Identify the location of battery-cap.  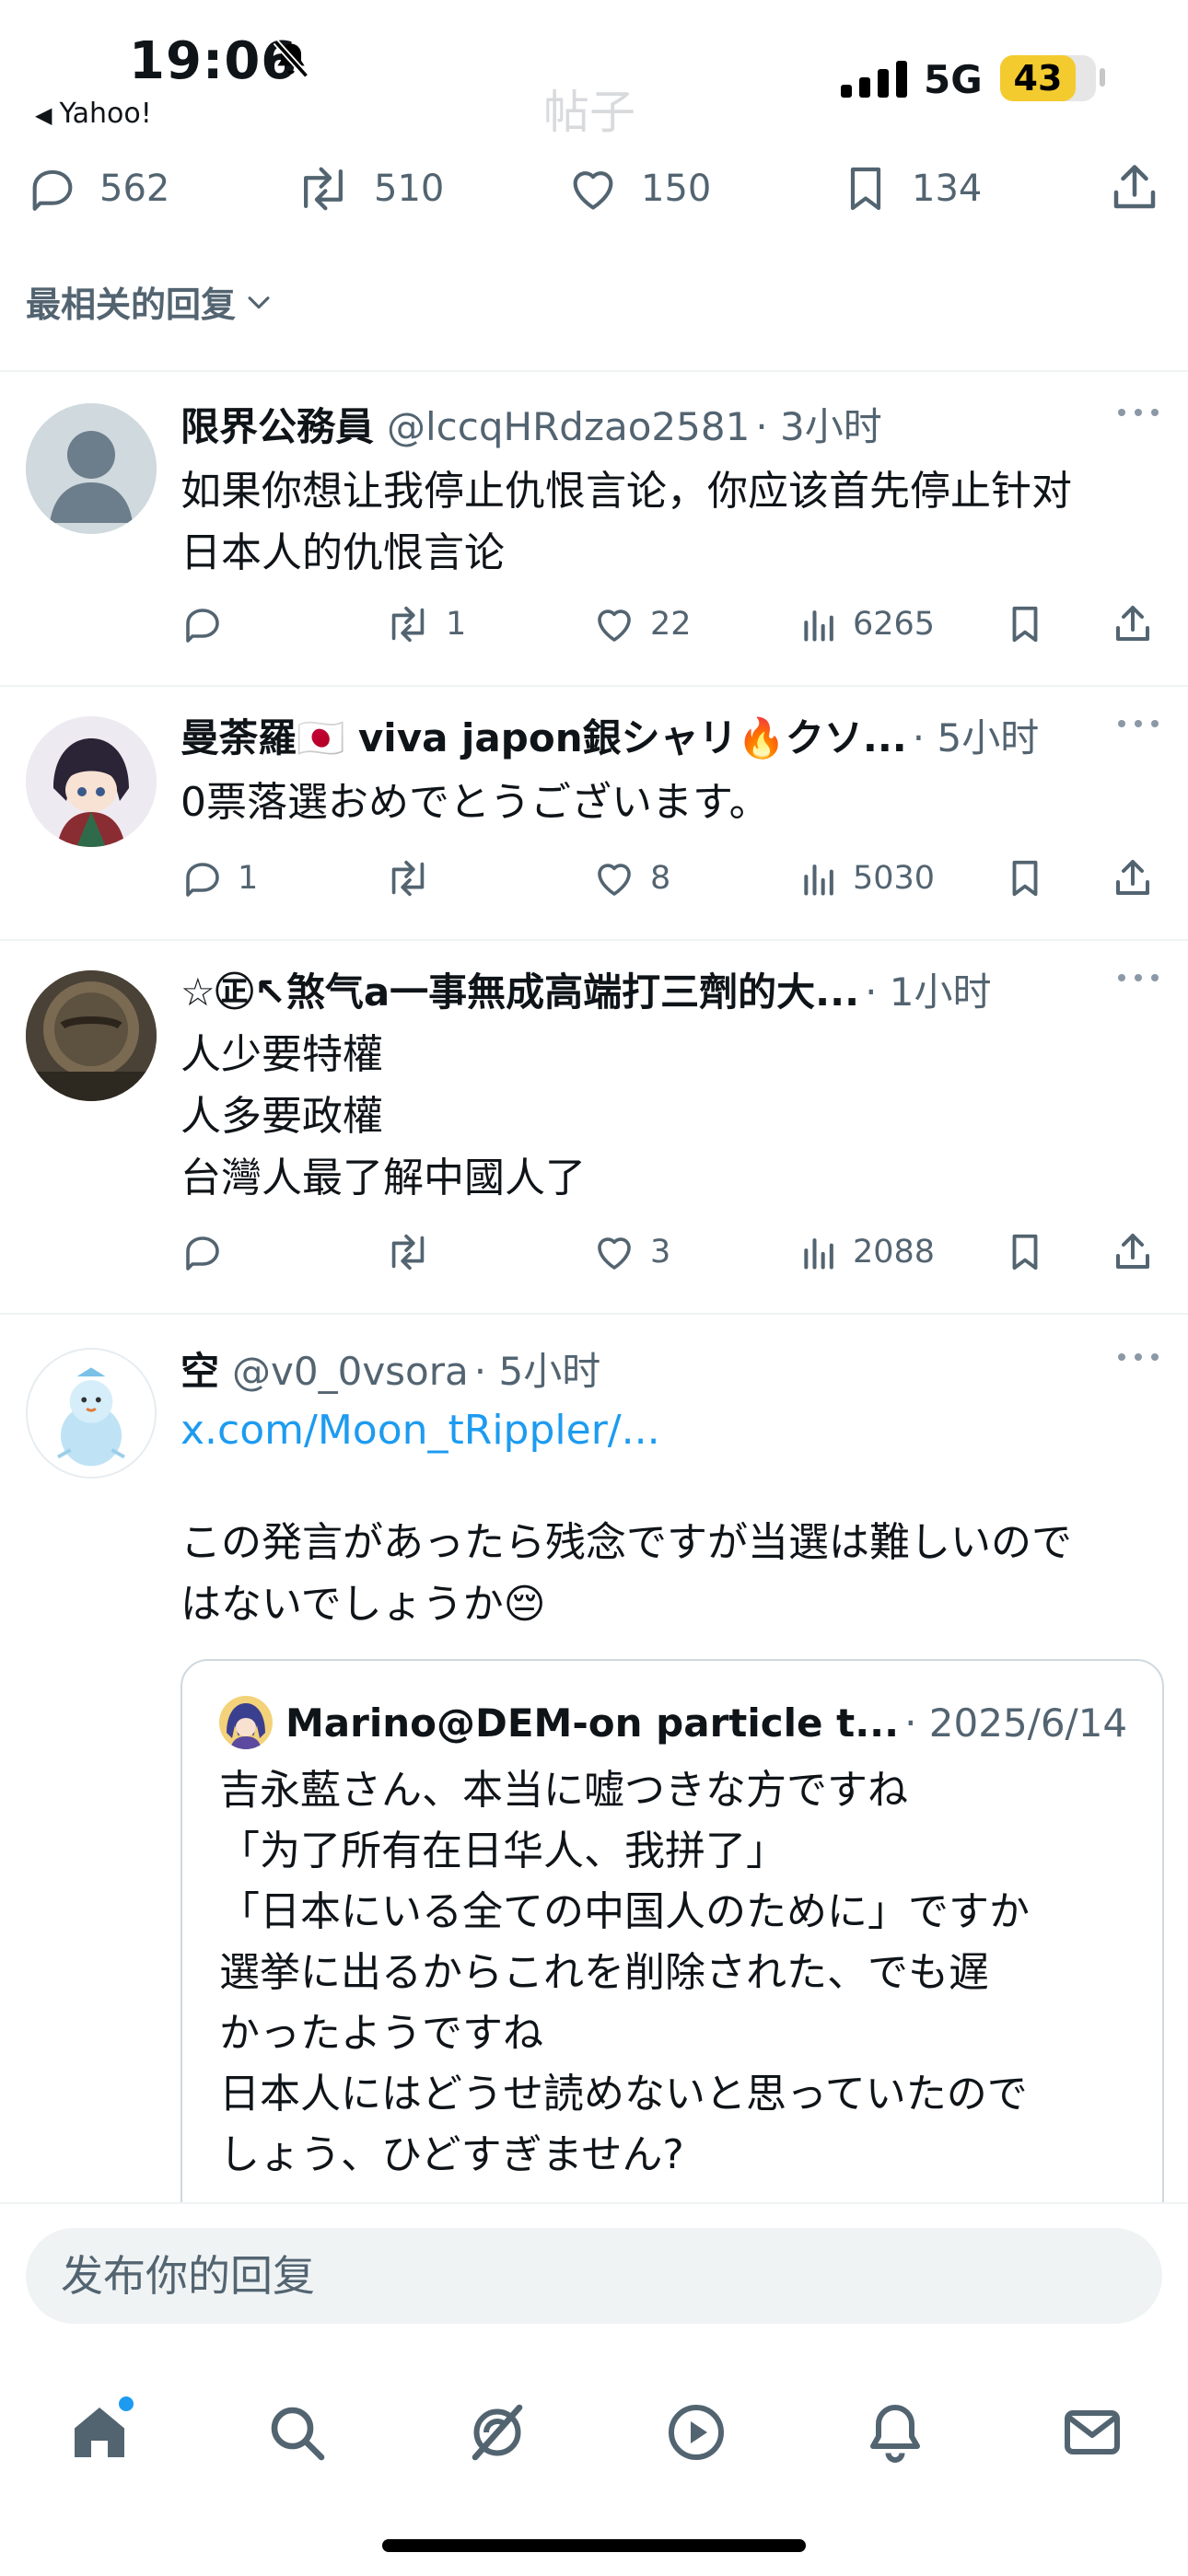
(1102, 77).